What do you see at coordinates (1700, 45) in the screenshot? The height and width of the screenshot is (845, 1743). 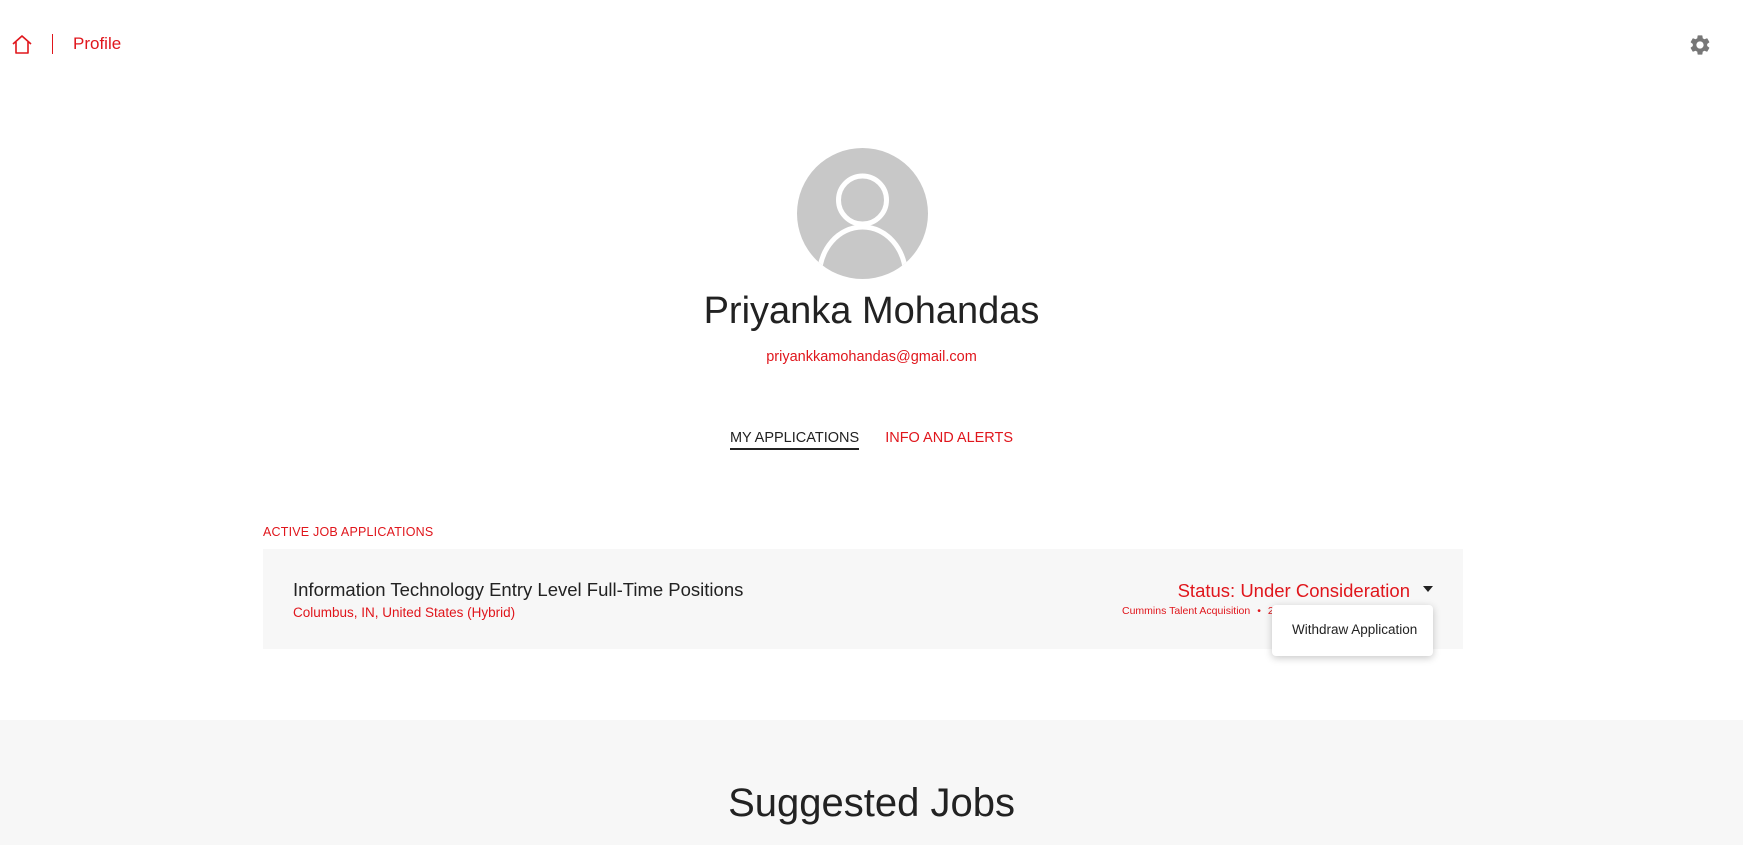 I see `gear-icon` at bounding box center [1700, 45].